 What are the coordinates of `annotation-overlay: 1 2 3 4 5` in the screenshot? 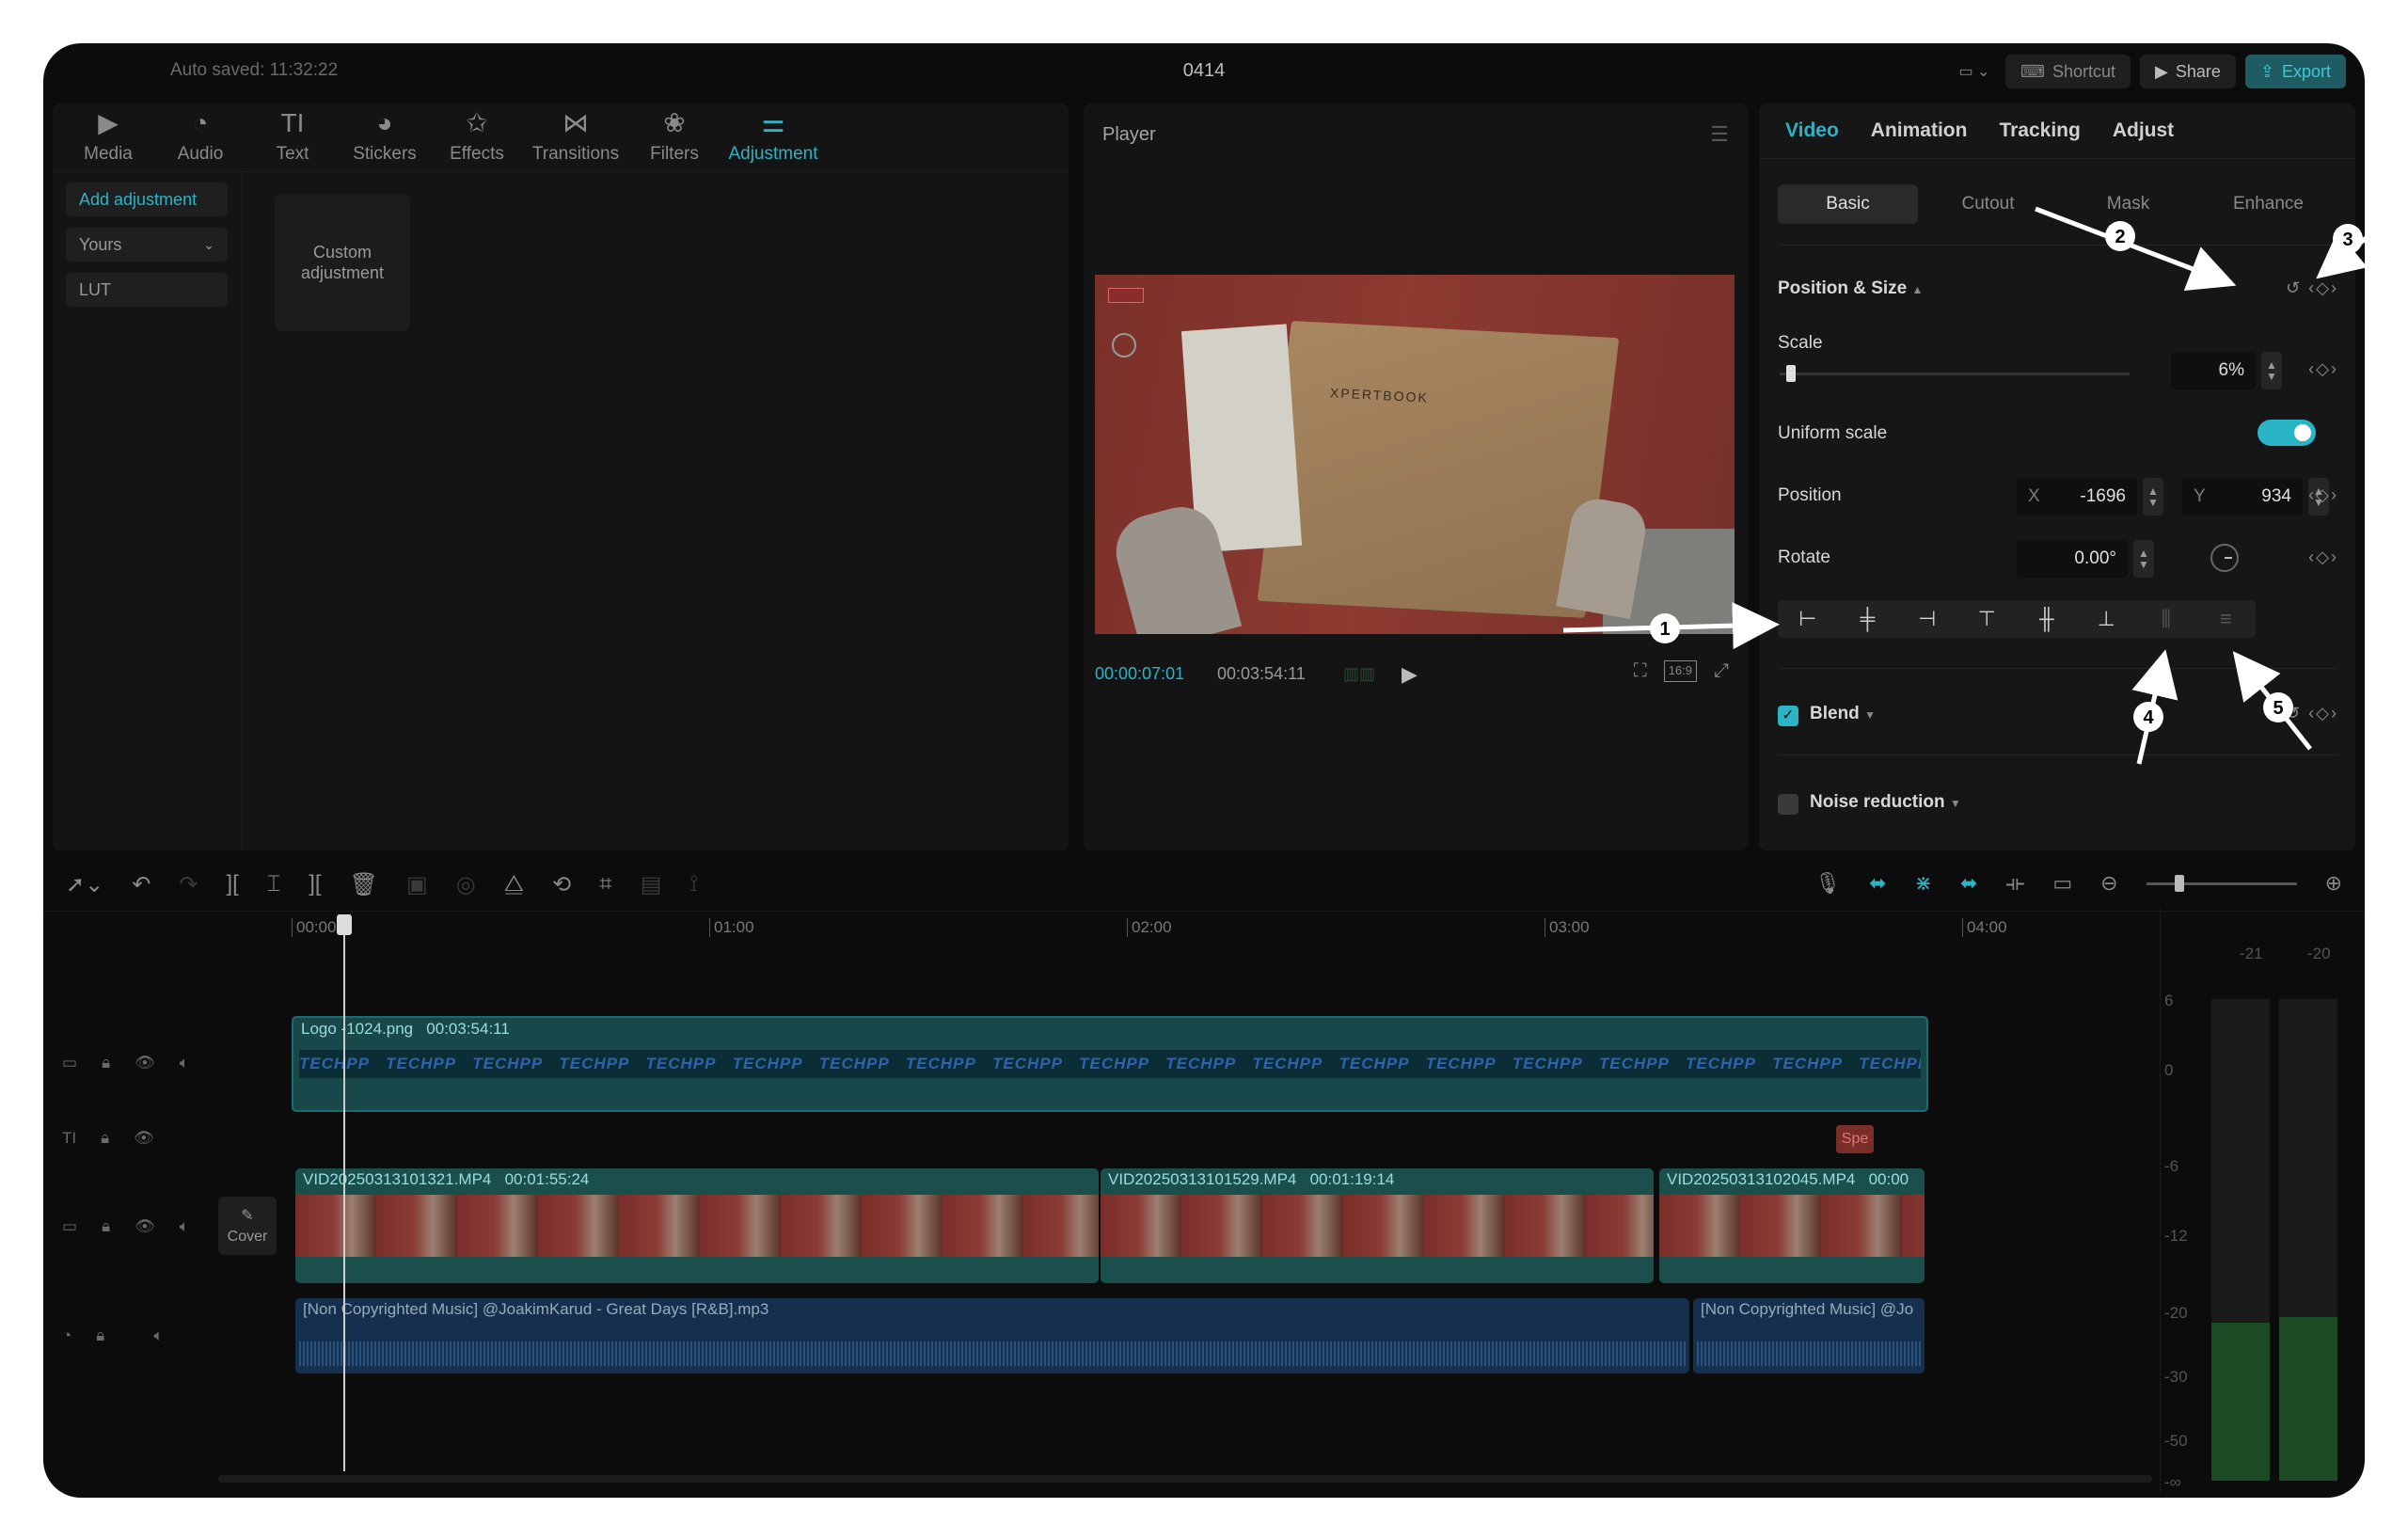 It's located at (1984, 485).